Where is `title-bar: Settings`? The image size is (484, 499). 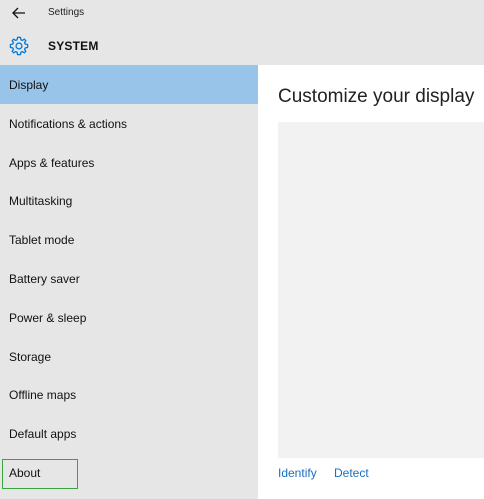 title-bar: Settings is located at coordinates (242, 13).